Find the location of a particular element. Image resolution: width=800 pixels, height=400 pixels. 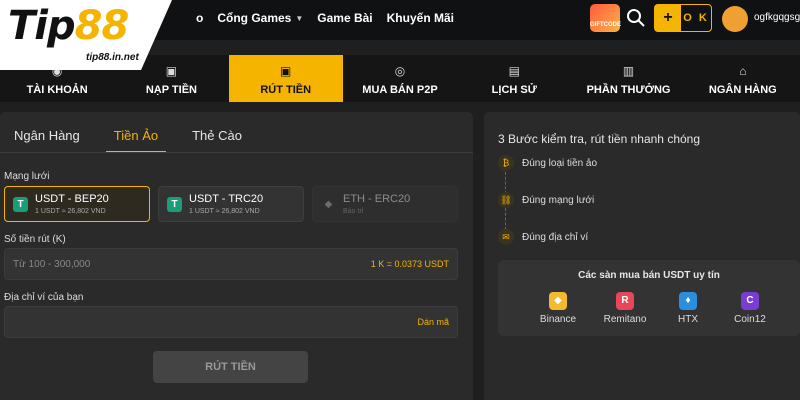

avatar is located at coordinates (735, 19).